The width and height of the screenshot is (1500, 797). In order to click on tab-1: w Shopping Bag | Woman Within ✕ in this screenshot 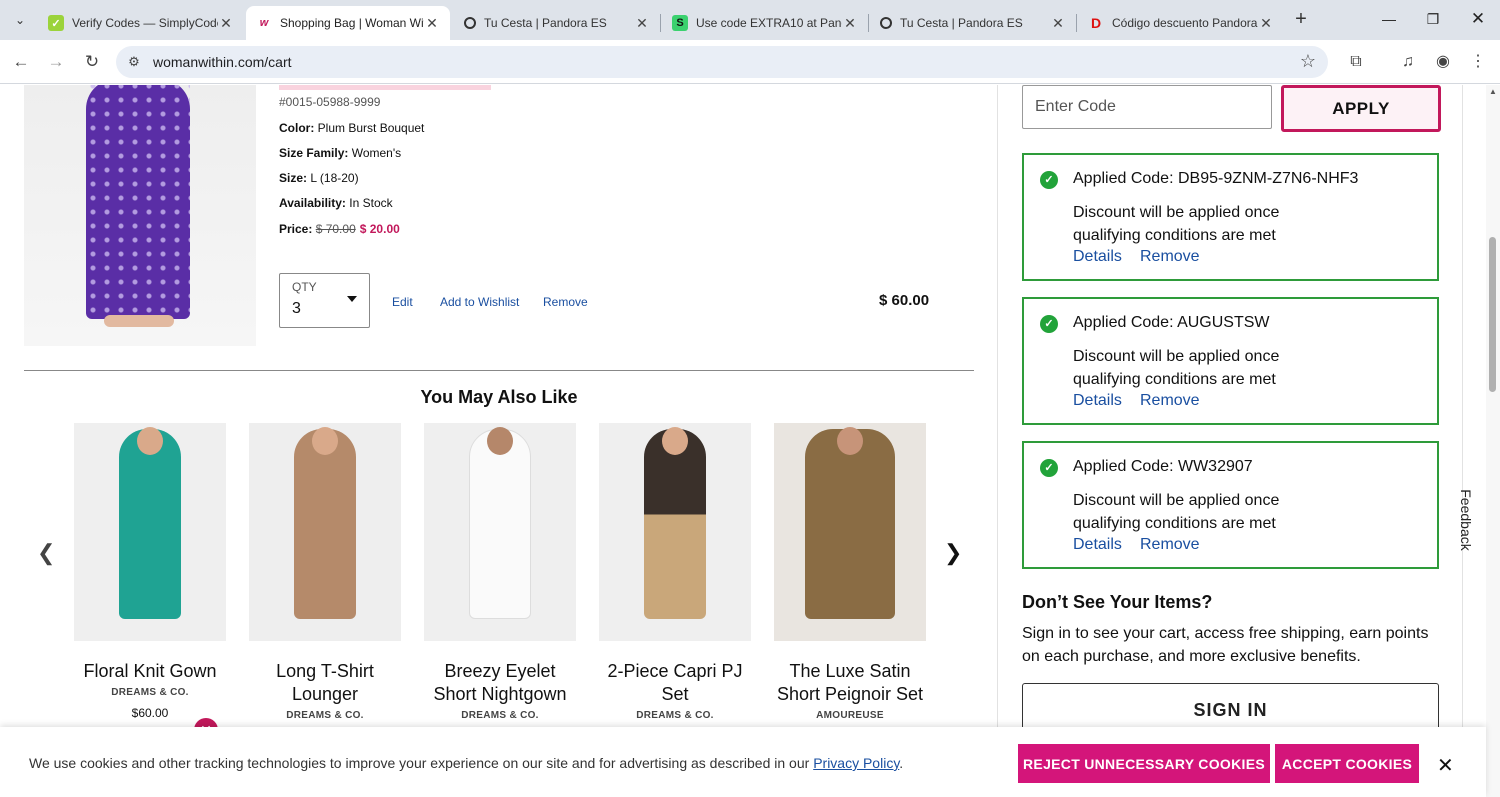, I will do `click(348, 23)`.